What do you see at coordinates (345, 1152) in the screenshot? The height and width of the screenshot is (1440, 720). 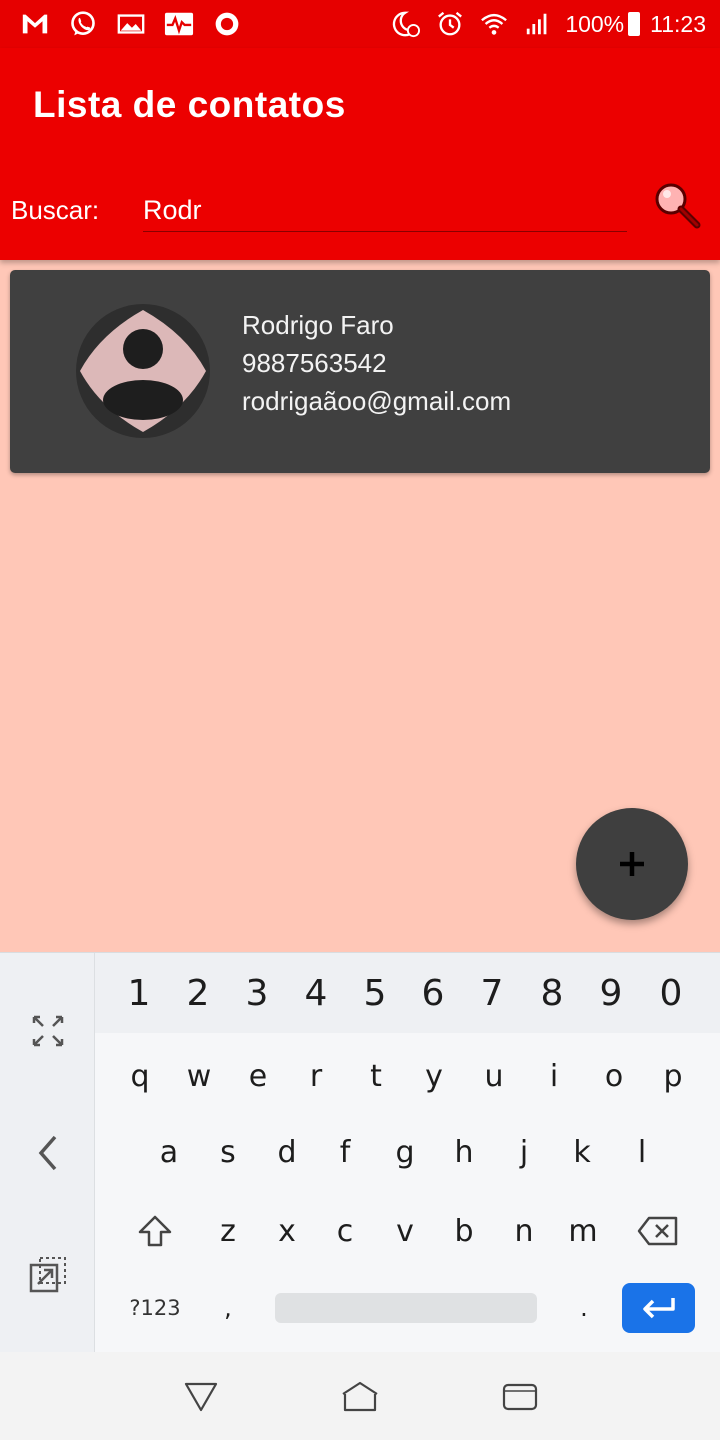 I see `key-f: f` at bounding box center [345, 1152].